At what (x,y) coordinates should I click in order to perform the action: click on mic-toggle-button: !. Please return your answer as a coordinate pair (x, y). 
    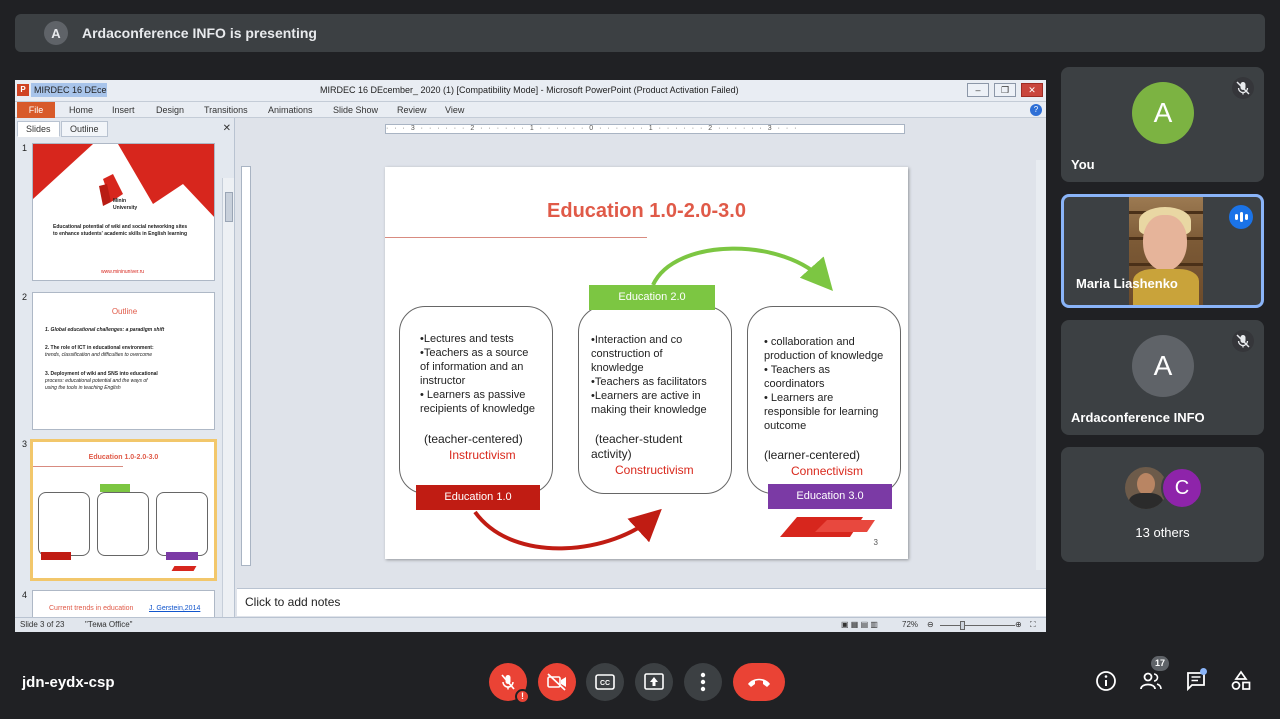
    Looking at the image, I should click on (509, 683).